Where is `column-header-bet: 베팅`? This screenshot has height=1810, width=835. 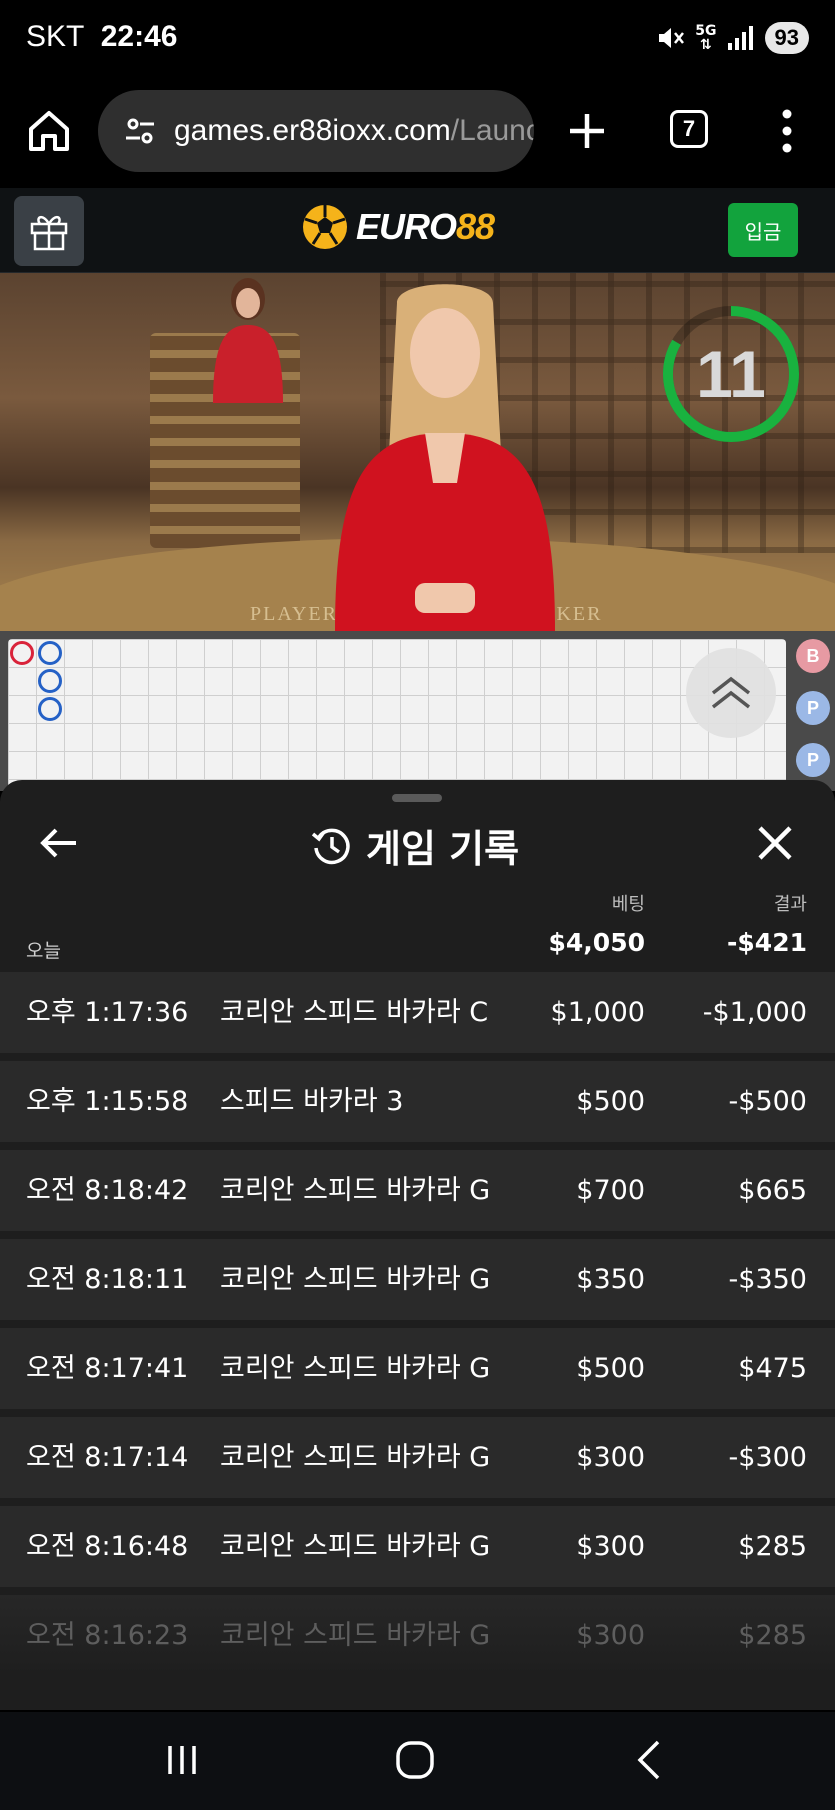
column-header-bet: 베팅 is located at coordinates (628, 904).